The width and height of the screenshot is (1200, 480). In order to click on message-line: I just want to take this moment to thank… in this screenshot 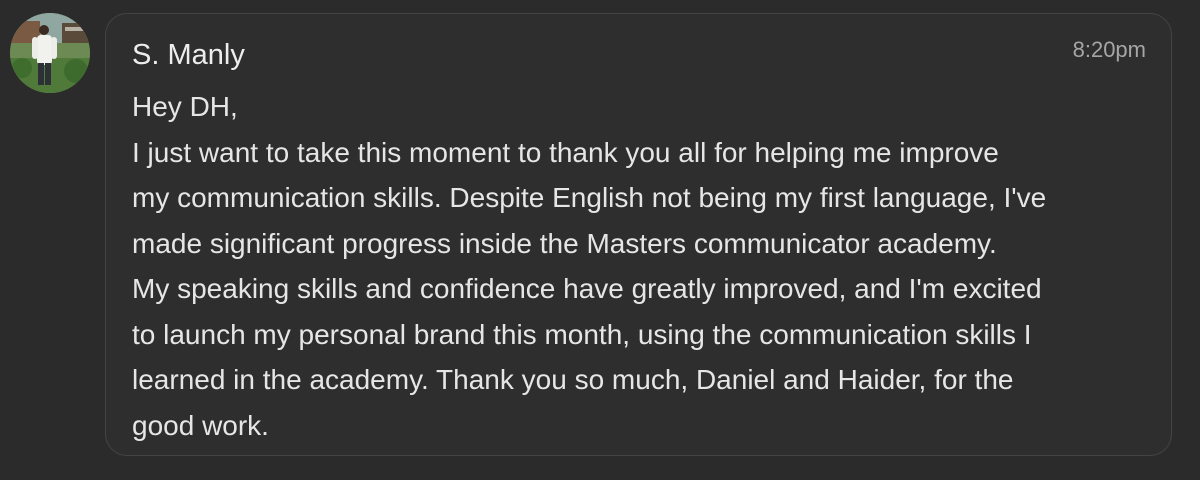, I will do `click(565, 152)`.